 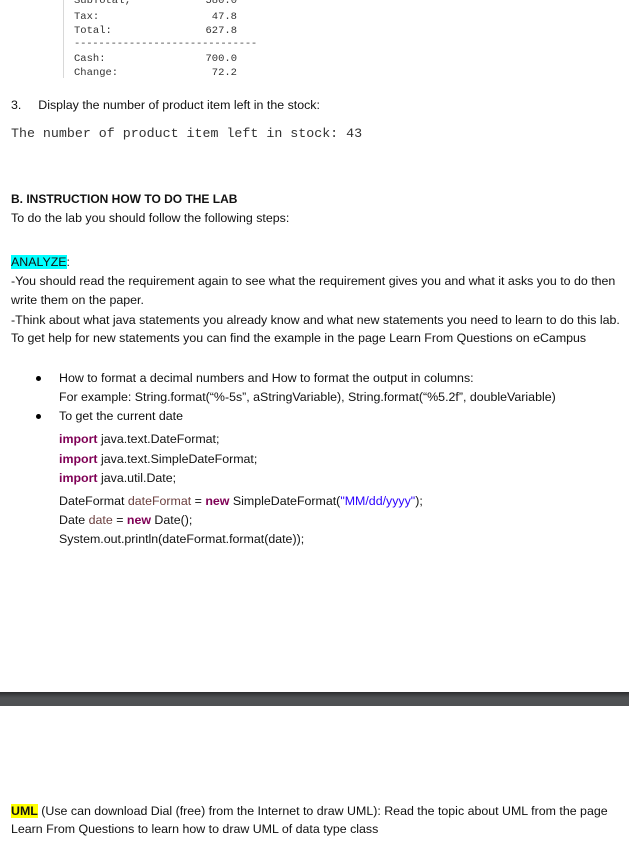 I want to click on code-constructor: SimpleDateFormat(, so click(x=285, y=501).